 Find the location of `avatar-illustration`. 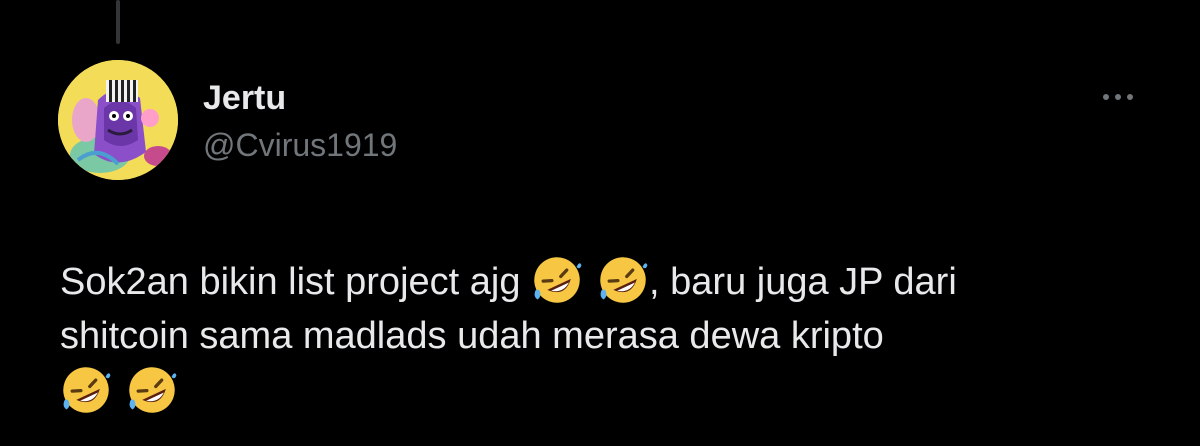

avatar-illustration is located at coordinates (118, 120).